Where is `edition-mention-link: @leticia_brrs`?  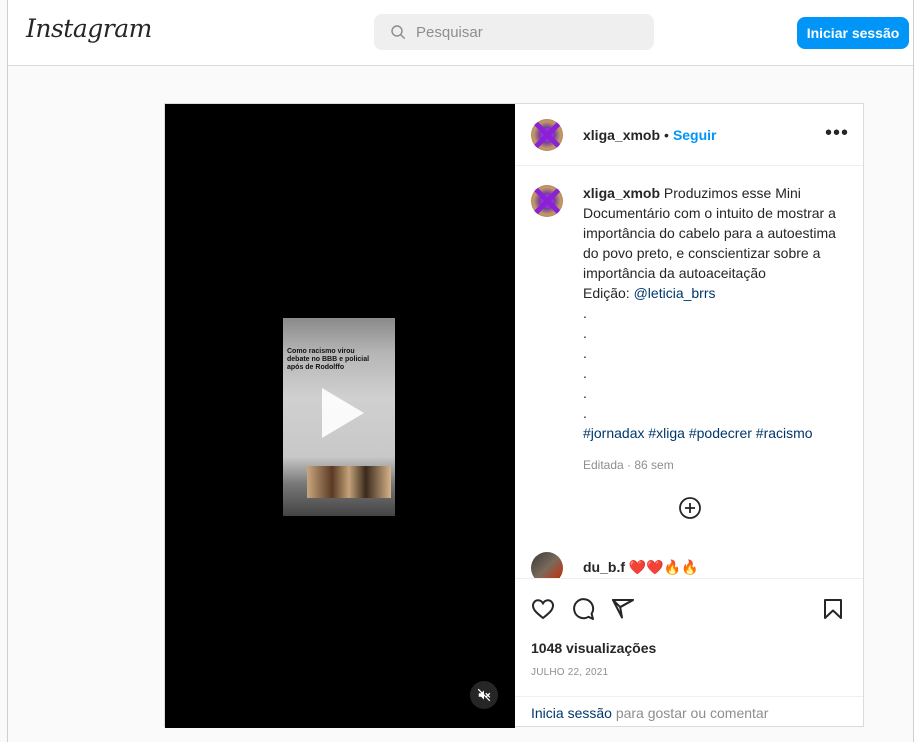 edition-mention-link: @leticia_brrs is located at coordinates (675, 293).